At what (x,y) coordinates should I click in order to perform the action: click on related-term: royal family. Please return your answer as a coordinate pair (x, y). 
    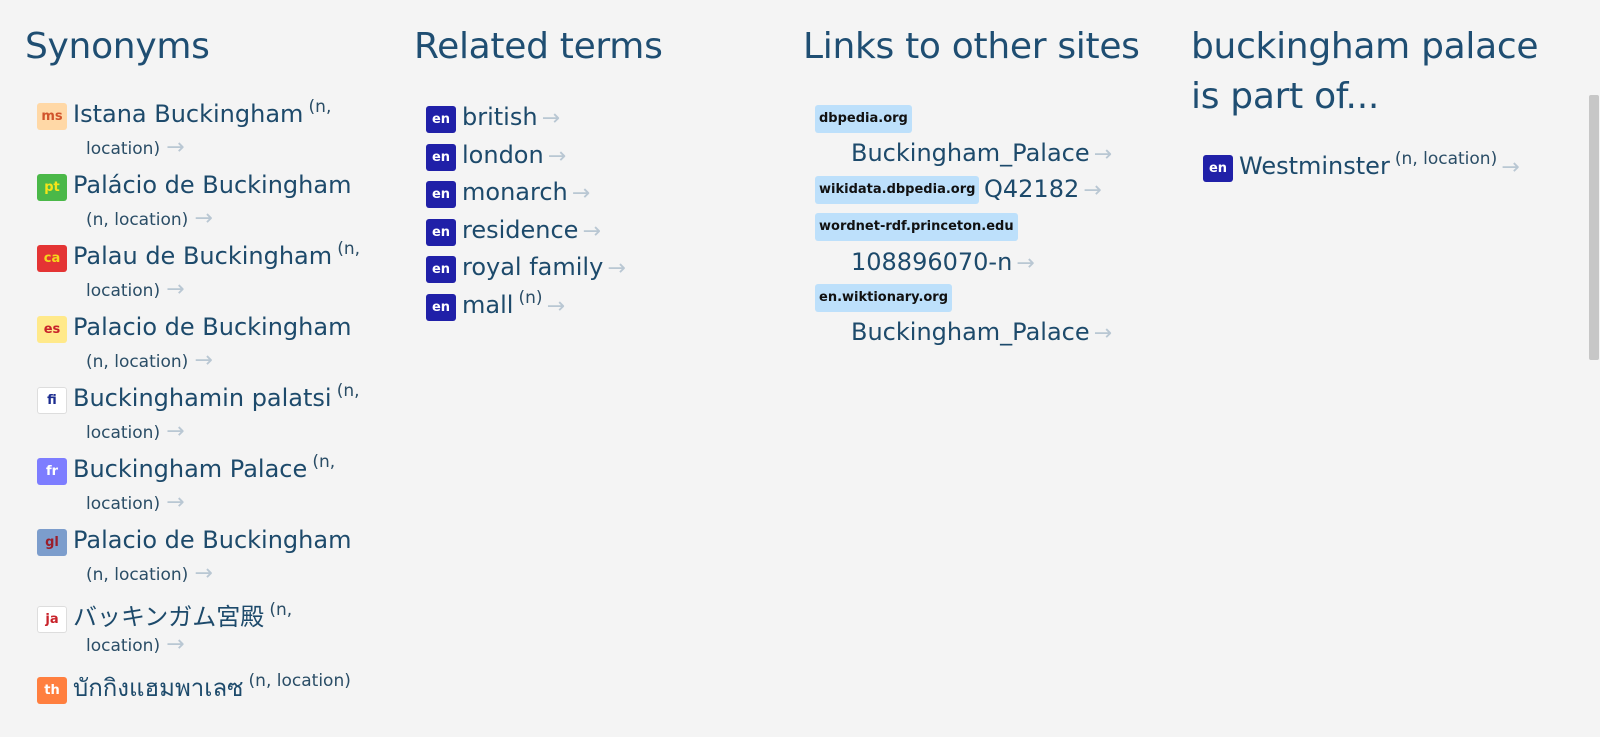
    Looking at the image, I should click on (532, 267).